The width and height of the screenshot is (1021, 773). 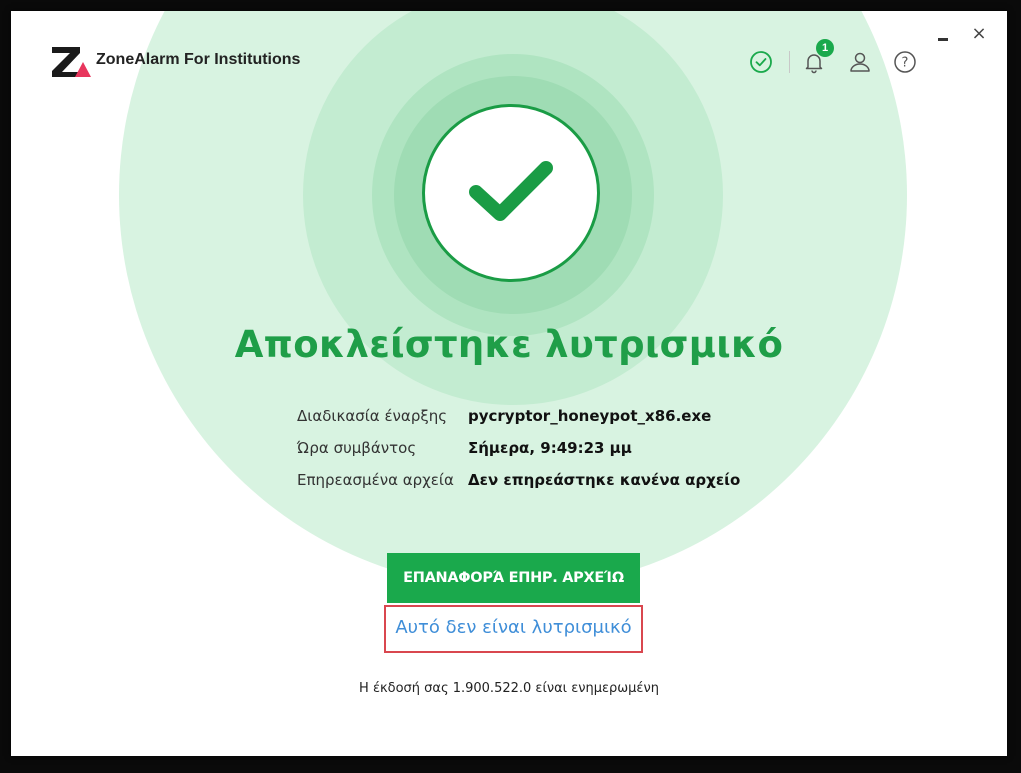 What do you see at coordinates (511, 191) in the screenshot?
I see `checkmark-icon` at bounding box center [511, 191].